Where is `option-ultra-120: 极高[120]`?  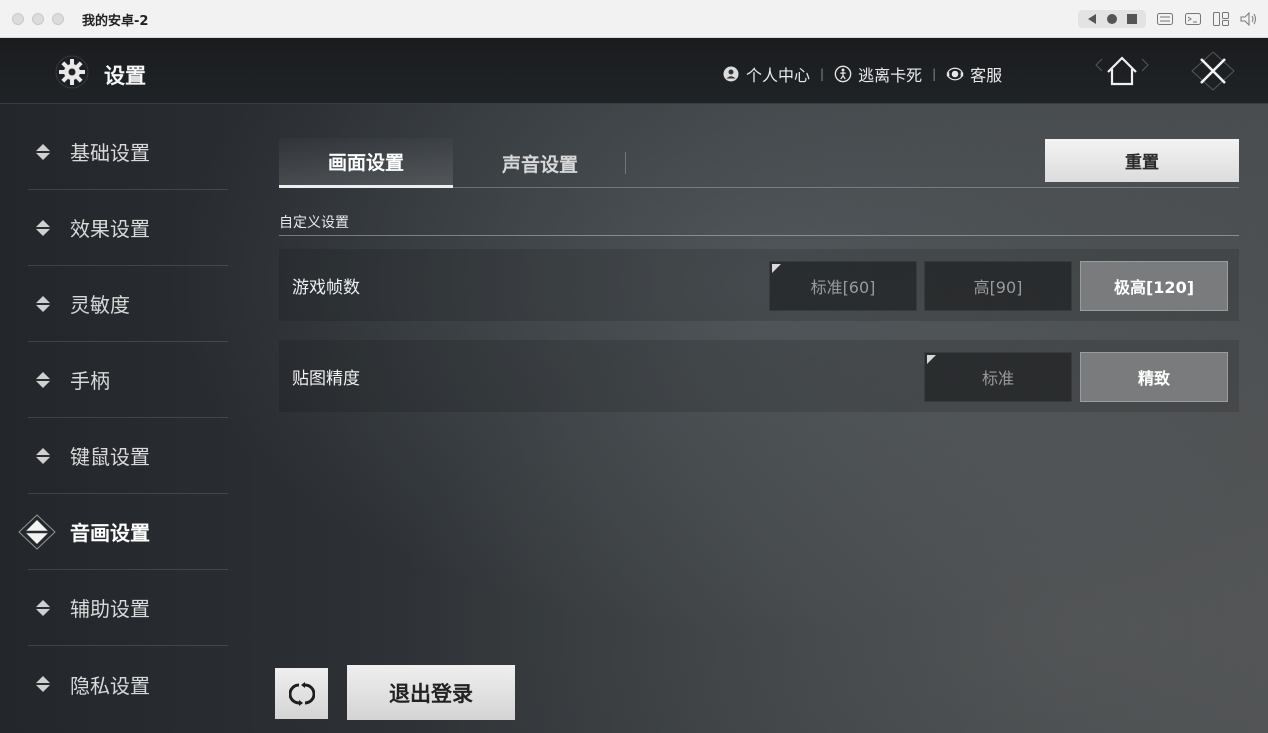 option-ultra-120: 极高[120] is located at coordinates (1154, 286).